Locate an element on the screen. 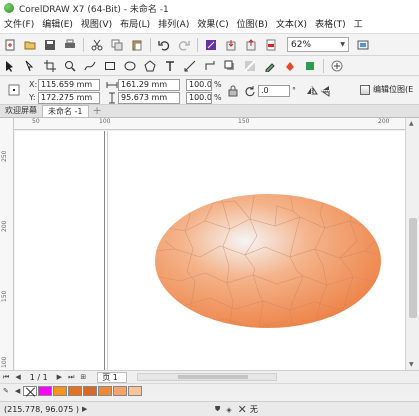 Image resolution: width=419 pixels, height=416 pixels. rotation-icon is located at coordinates (250, 91).